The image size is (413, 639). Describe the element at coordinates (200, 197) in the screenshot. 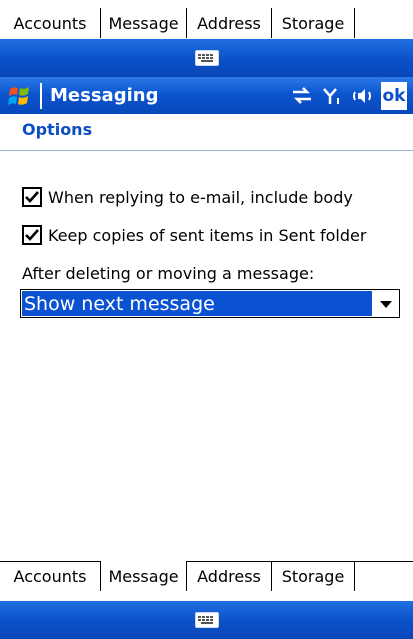

I see `include-body-label: When replying to e-mail, include body` at that location.